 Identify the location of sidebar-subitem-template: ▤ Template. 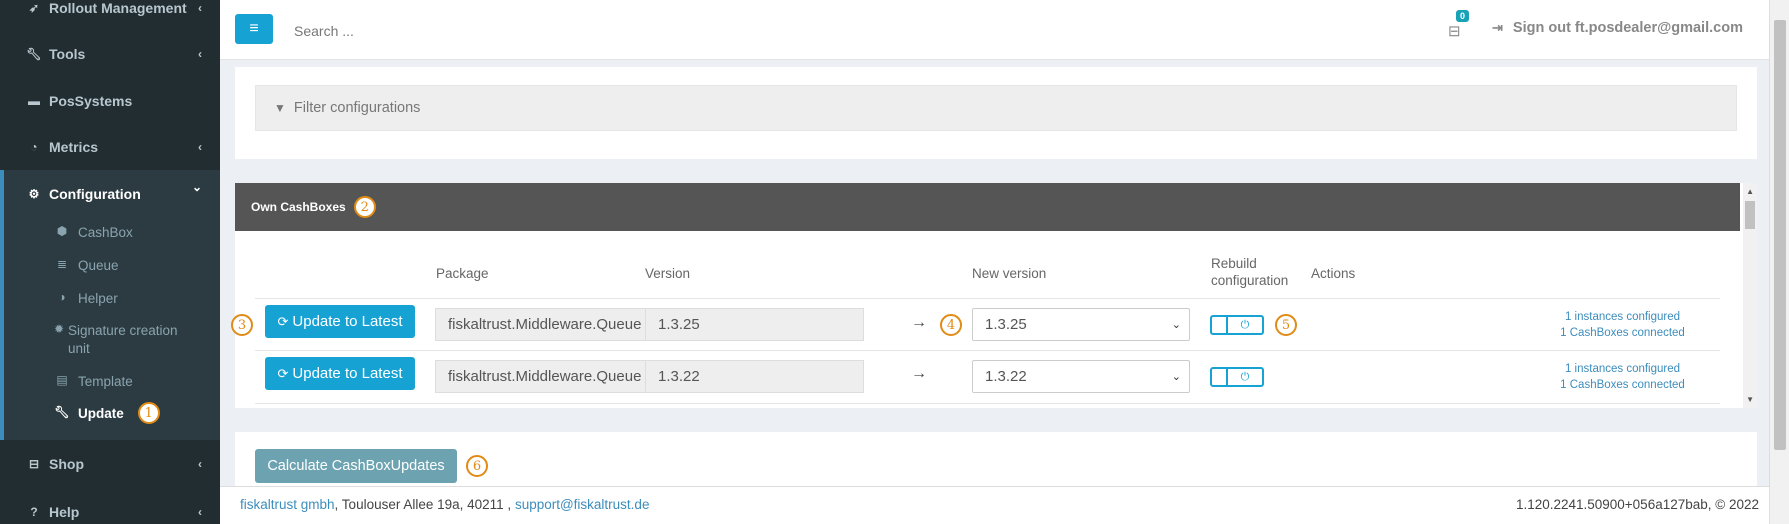
(110, 382).